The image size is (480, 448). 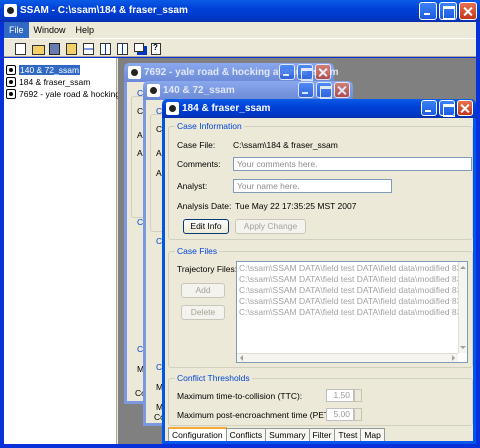 I want to click on trajectory-files-label: Trajectory Files:, so click(x=207, y=269).